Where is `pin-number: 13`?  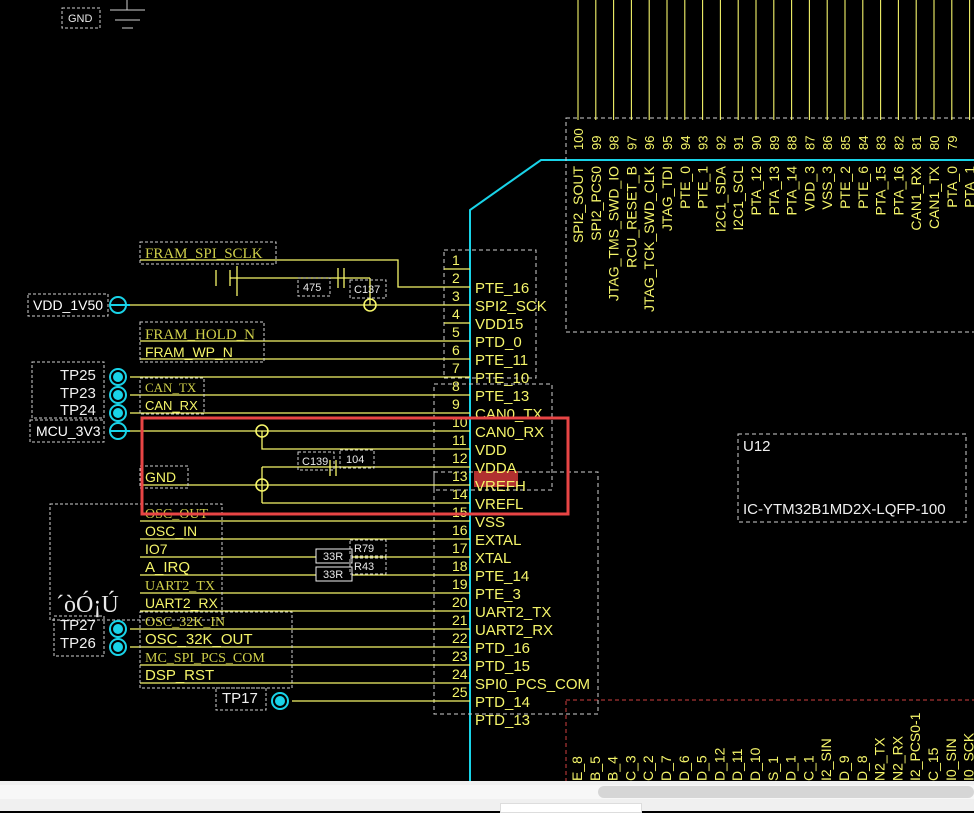
pin-number: 13 is located at coordinates (460, 476).